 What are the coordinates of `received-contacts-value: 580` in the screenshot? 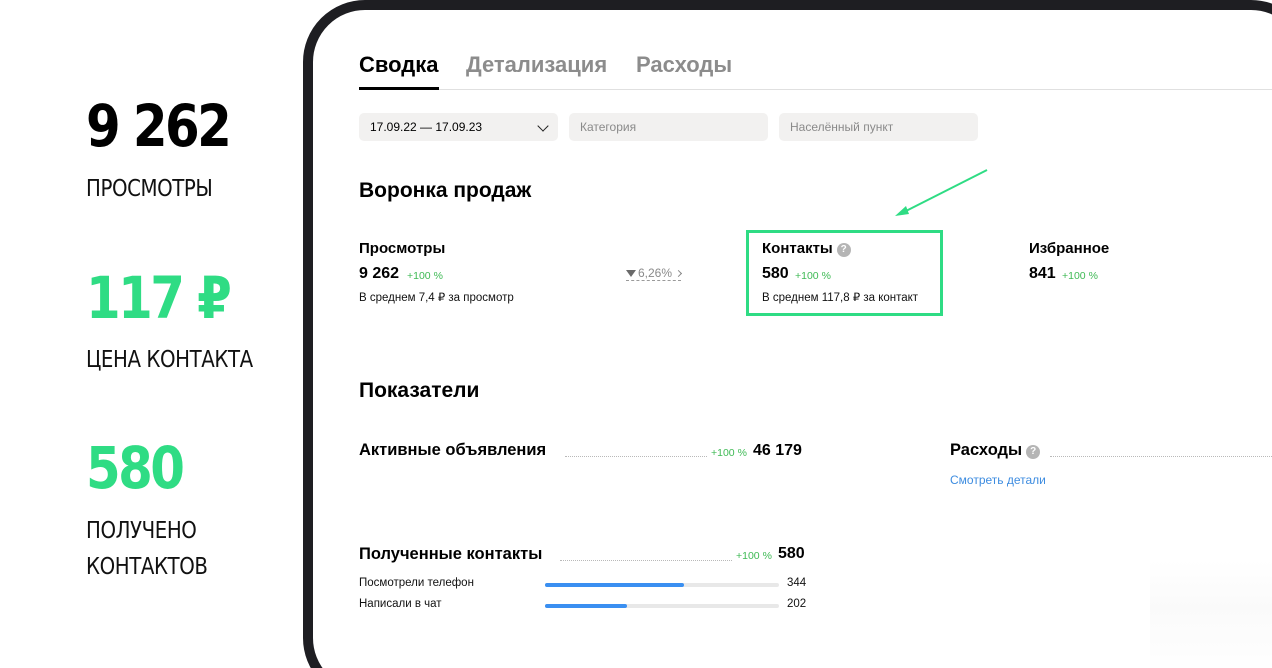 It's located at (791, 553).